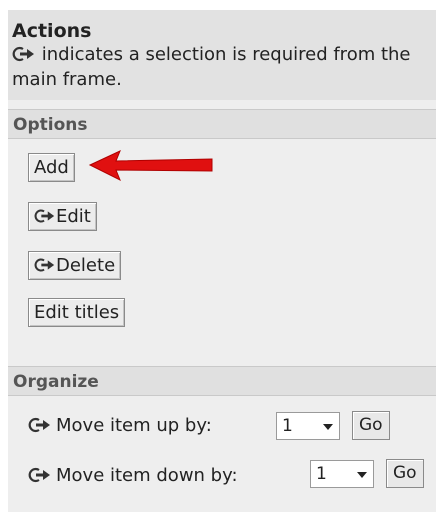  I want to click on actions-title: Actions, so click(52, 31).